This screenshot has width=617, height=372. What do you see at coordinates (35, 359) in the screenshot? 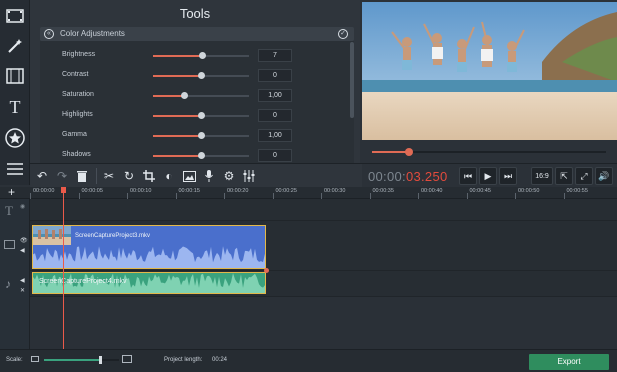
I see `zoom-out-icon` at bounding box center [35, 359].